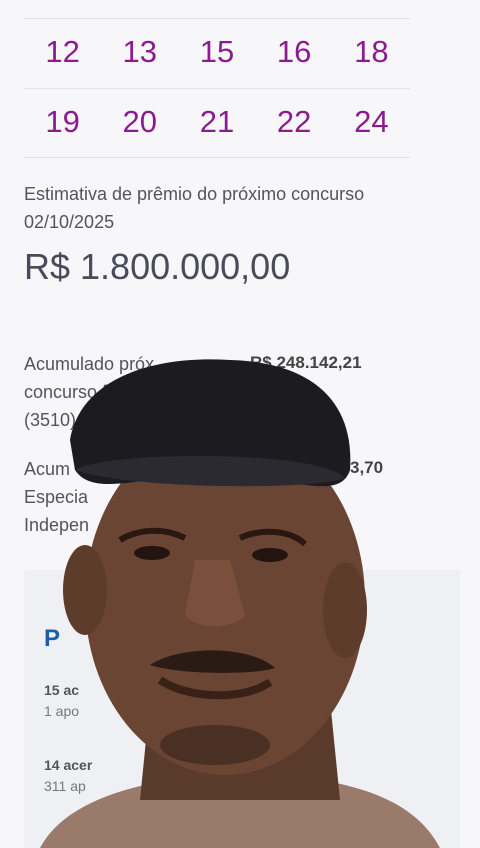  Describe the element at coordinates (217, 157) in the screenshot. I see `divider-bottom` at that location.